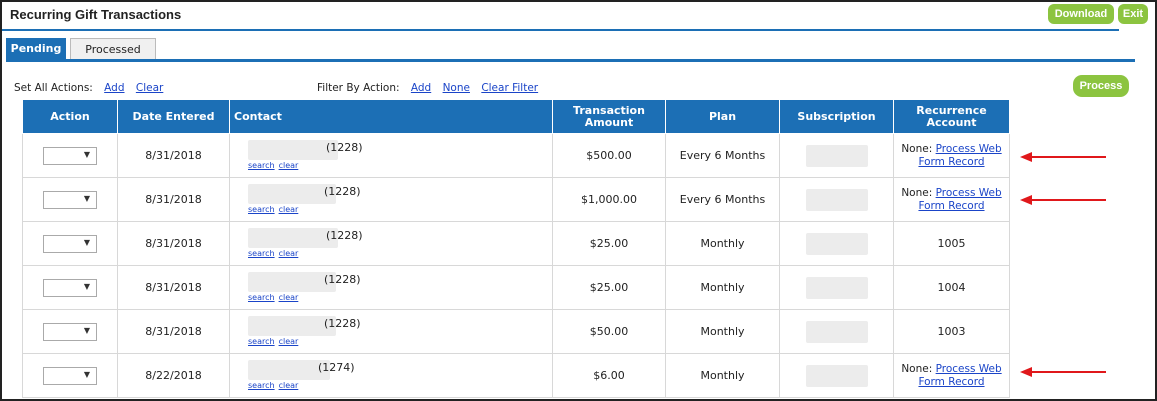 The height and width of the screenshot is (401, 1157). I want to click on contact-id: (1274), so click(336, 367).